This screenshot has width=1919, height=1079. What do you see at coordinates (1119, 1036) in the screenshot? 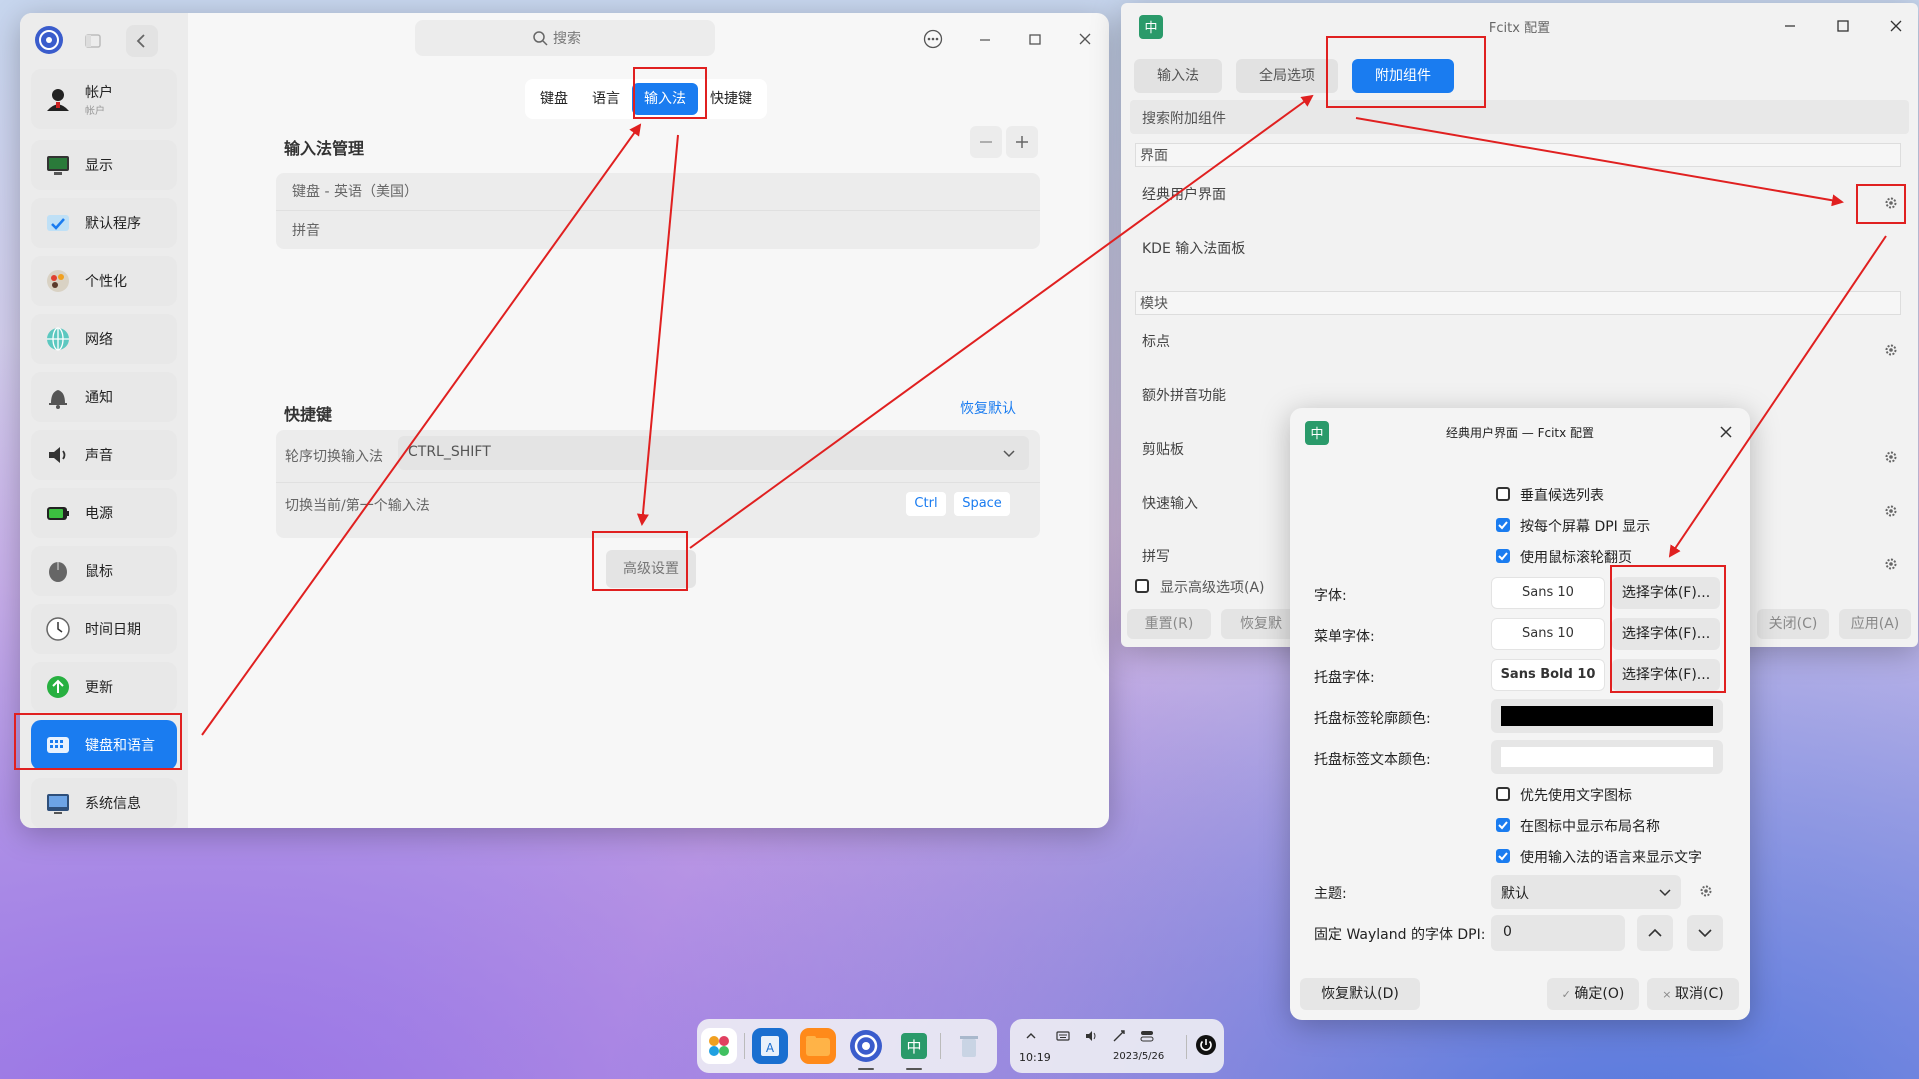
I see `screenshot-icon` at bounding box center [1119, 1036].